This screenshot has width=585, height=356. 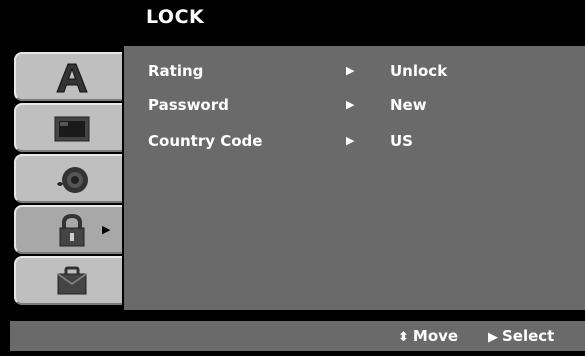 I want to click on select-label: Select, so click(x=528, y=336).